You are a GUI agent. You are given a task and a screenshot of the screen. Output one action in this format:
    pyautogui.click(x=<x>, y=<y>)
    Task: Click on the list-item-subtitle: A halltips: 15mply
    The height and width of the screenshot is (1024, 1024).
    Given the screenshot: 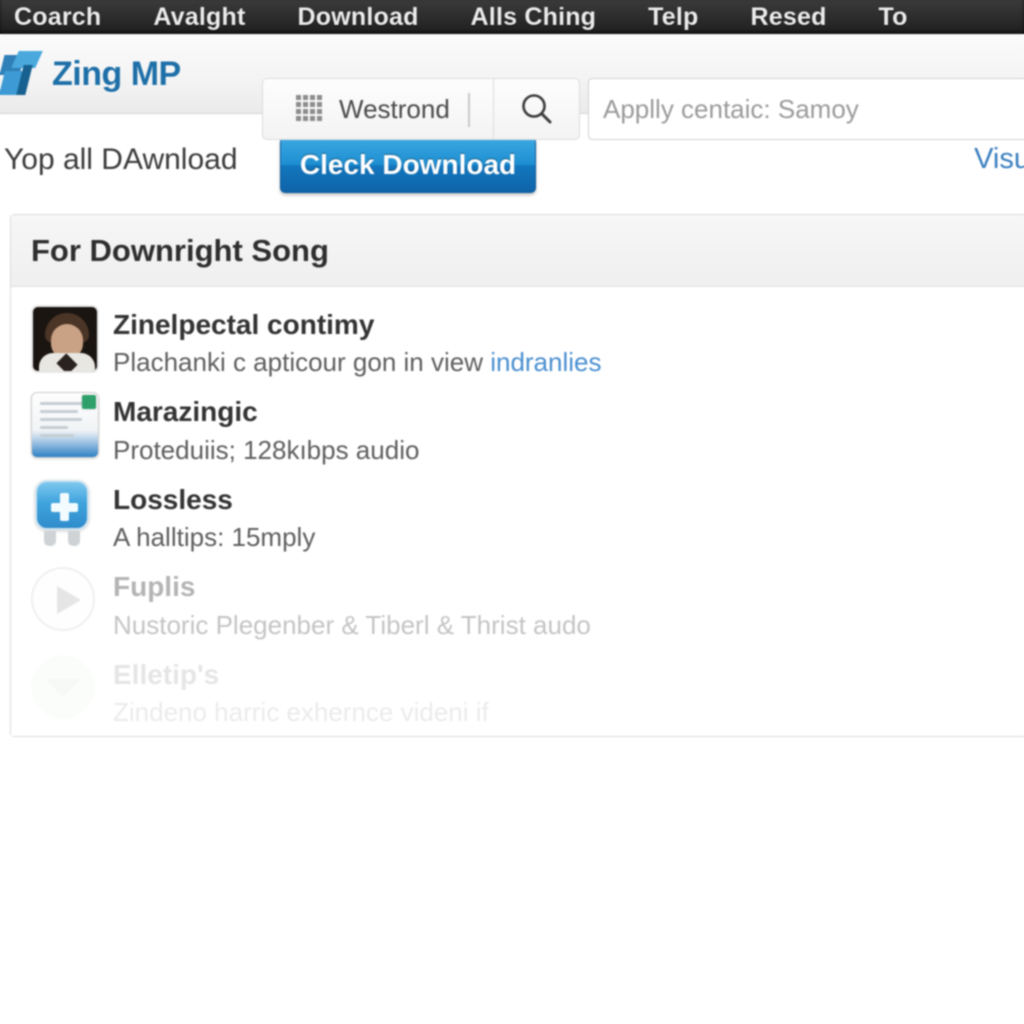 What is the action you would take?
    pyautogui.click(x=214, y=537)
    